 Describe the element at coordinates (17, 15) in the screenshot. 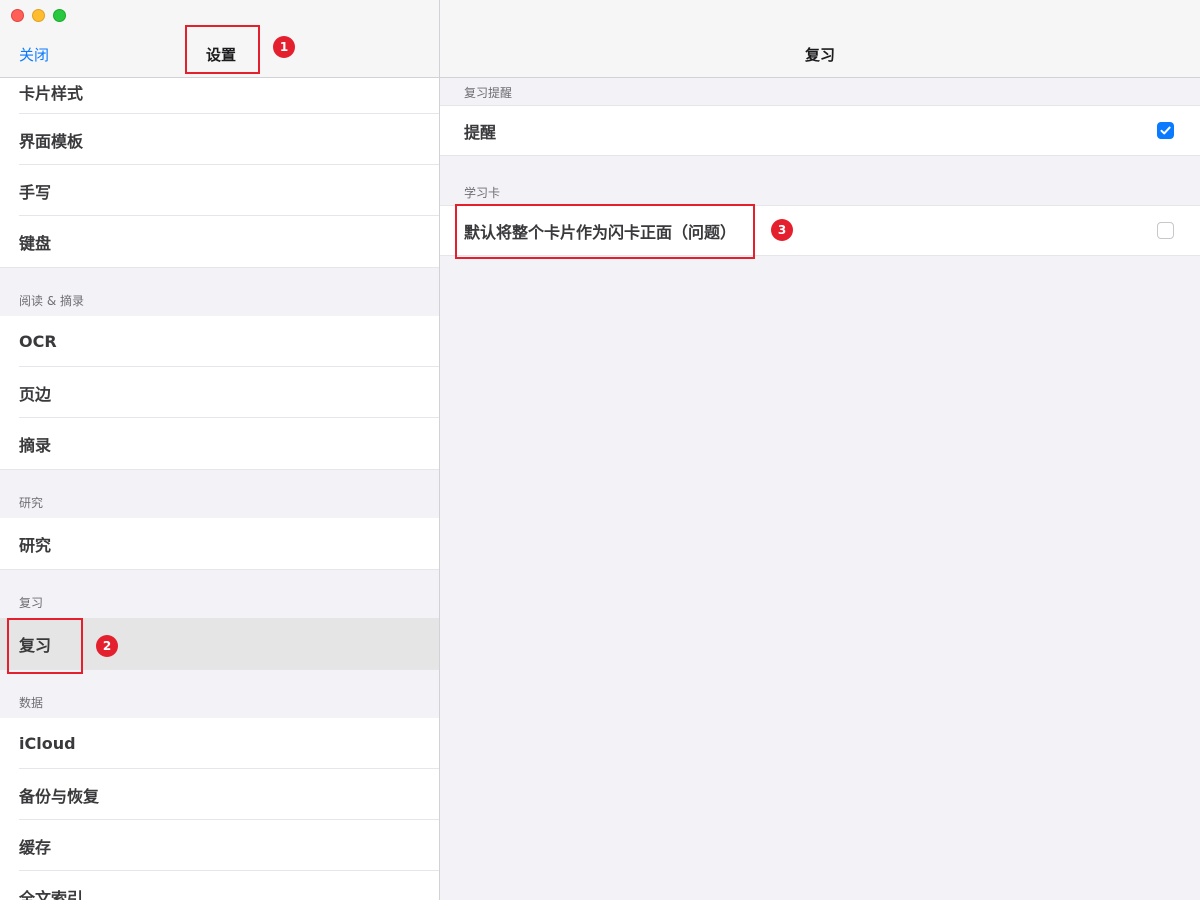

I see `close-window-icon` at that location.